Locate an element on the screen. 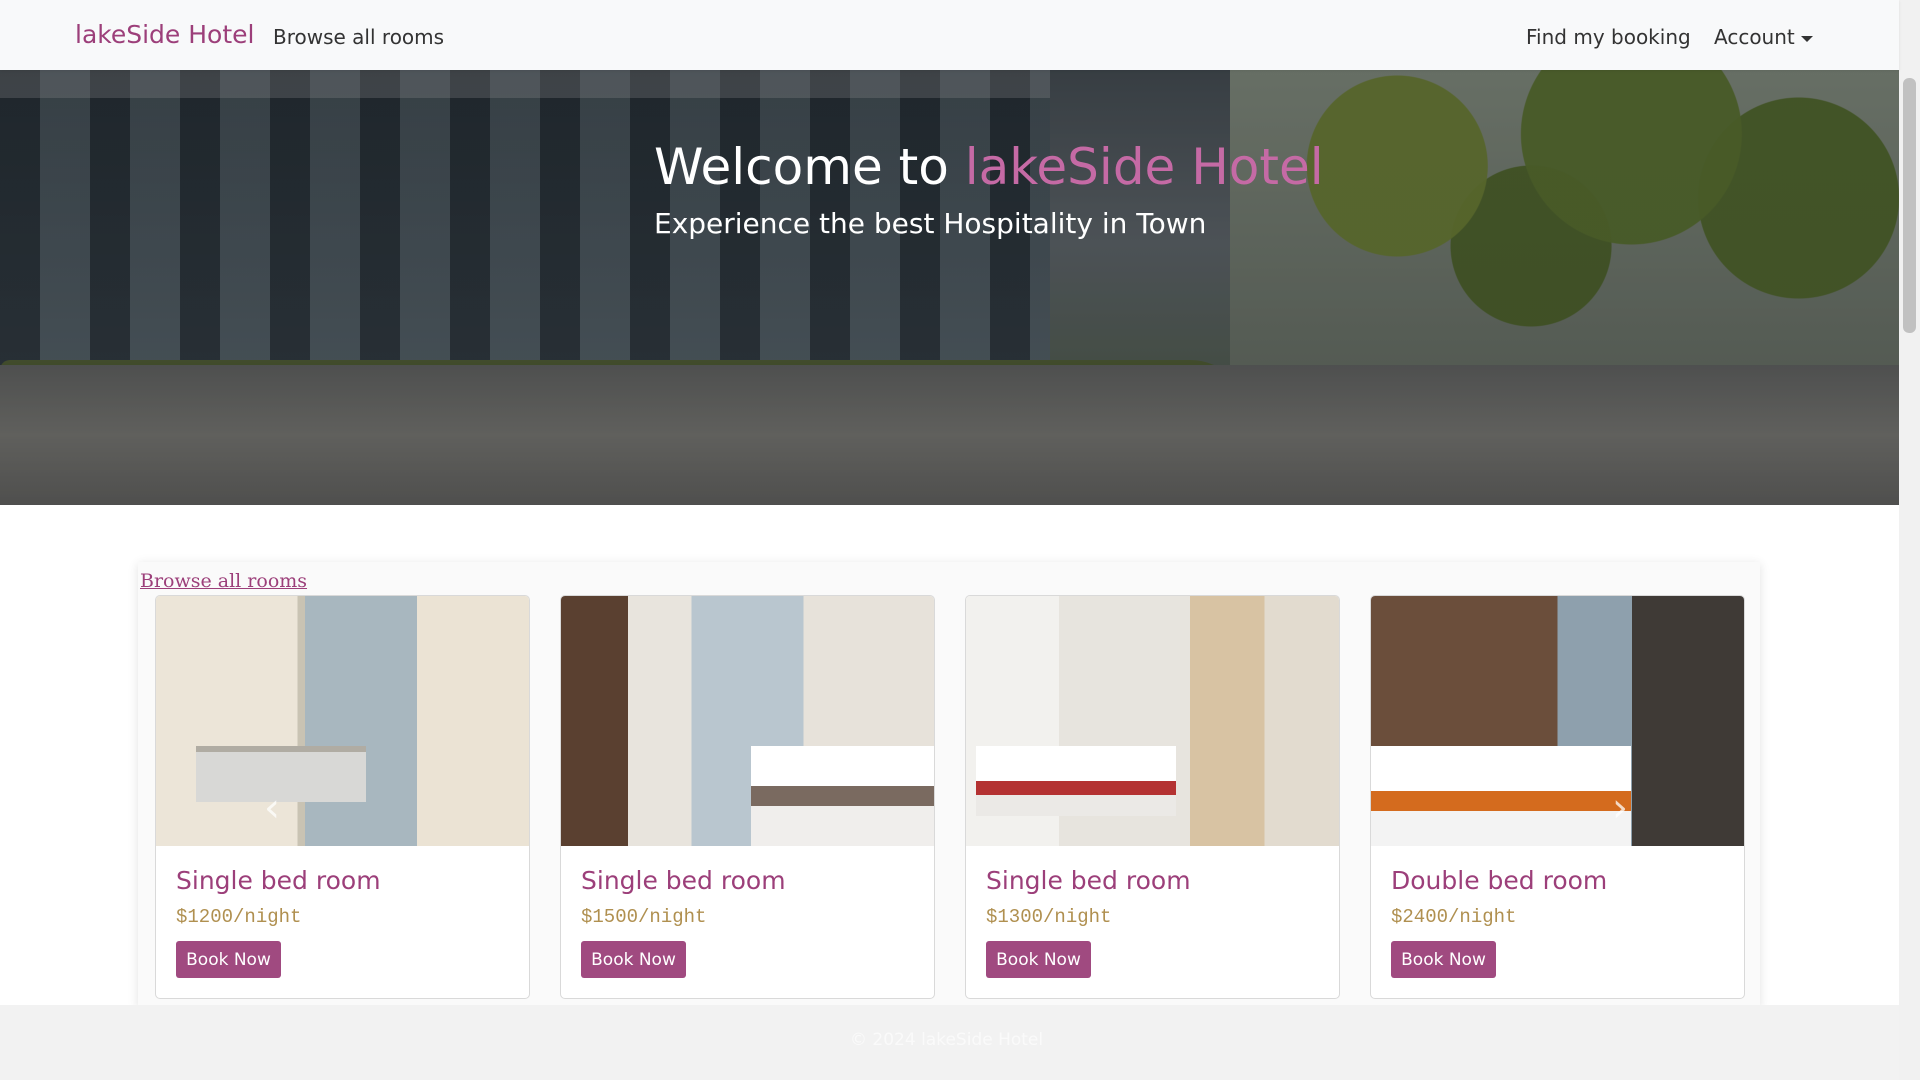 This screenshot has height=1080, width=1920. room-card: Double bed room $2400/night Book Now is located at coordinates (1557, 797).